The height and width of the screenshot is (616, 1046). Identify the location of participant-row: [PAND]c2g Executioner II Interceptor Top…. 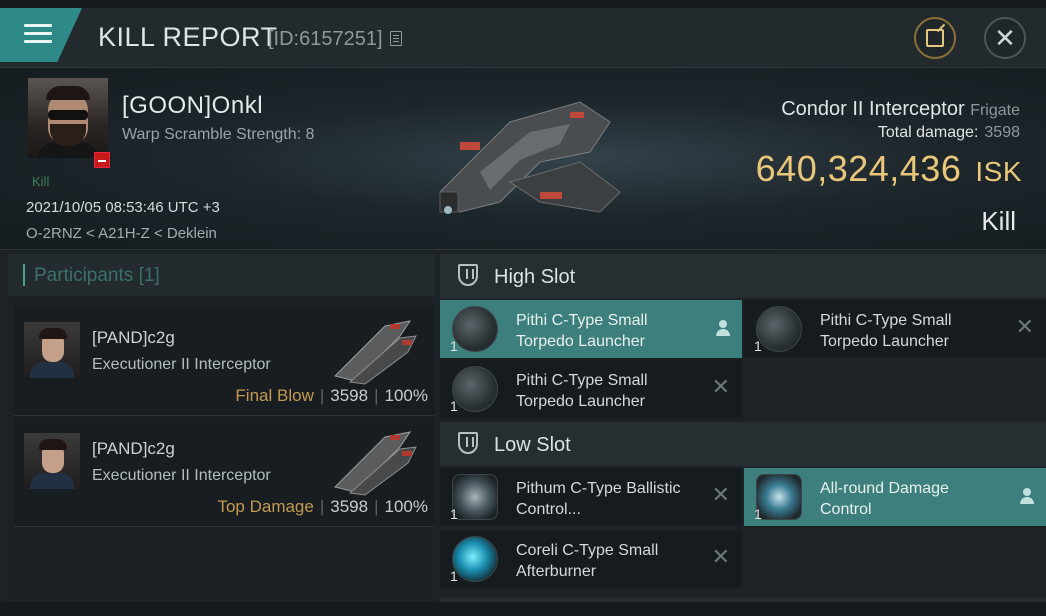
(224, 472).